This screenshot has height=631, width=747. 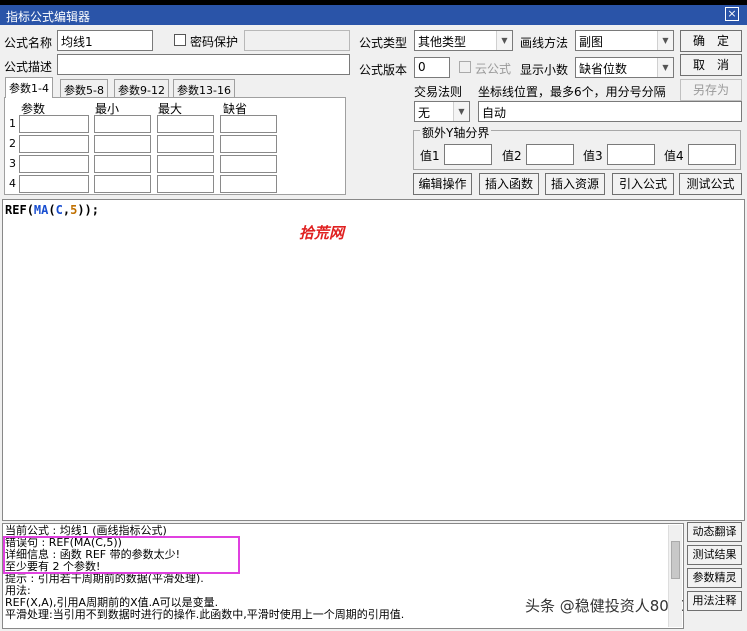 I want to click on footer-watermark: 头条 @稳健投资人8020, so click(x=604, y=606).